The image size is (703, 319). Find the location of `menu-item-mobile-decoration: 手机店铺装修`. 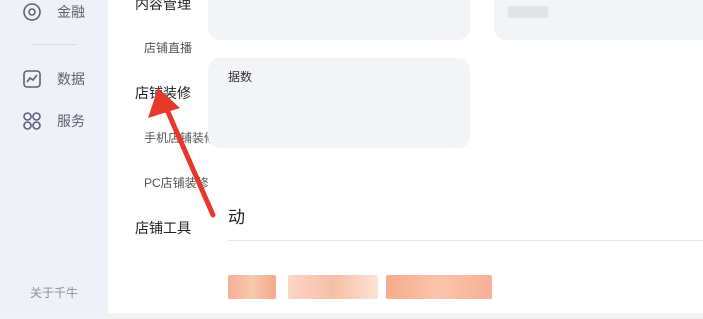

menu-item-mobile-decoration: 手机店铺装修 is located at coordinates (180, 137).